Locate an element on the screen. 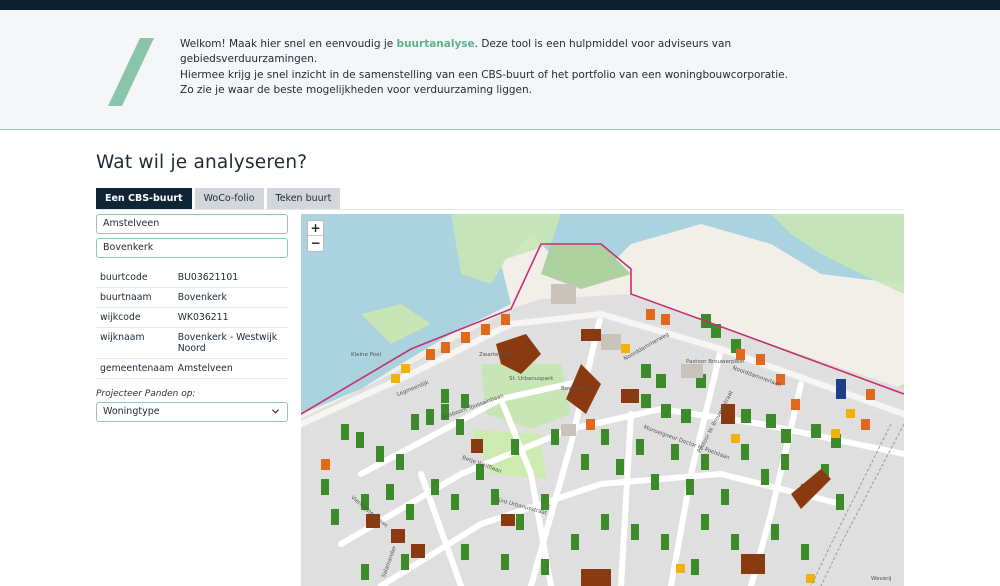 This screenshot has width=1000, height=586. map-label-street: Weverij is located at coordinates (881, 579).